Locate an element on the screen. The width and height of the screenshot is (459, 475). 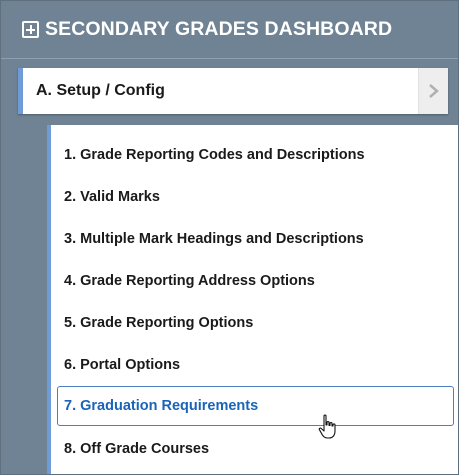
submenu-item-portal-options: 6. Portal Options is located at coordinates (255, 365).